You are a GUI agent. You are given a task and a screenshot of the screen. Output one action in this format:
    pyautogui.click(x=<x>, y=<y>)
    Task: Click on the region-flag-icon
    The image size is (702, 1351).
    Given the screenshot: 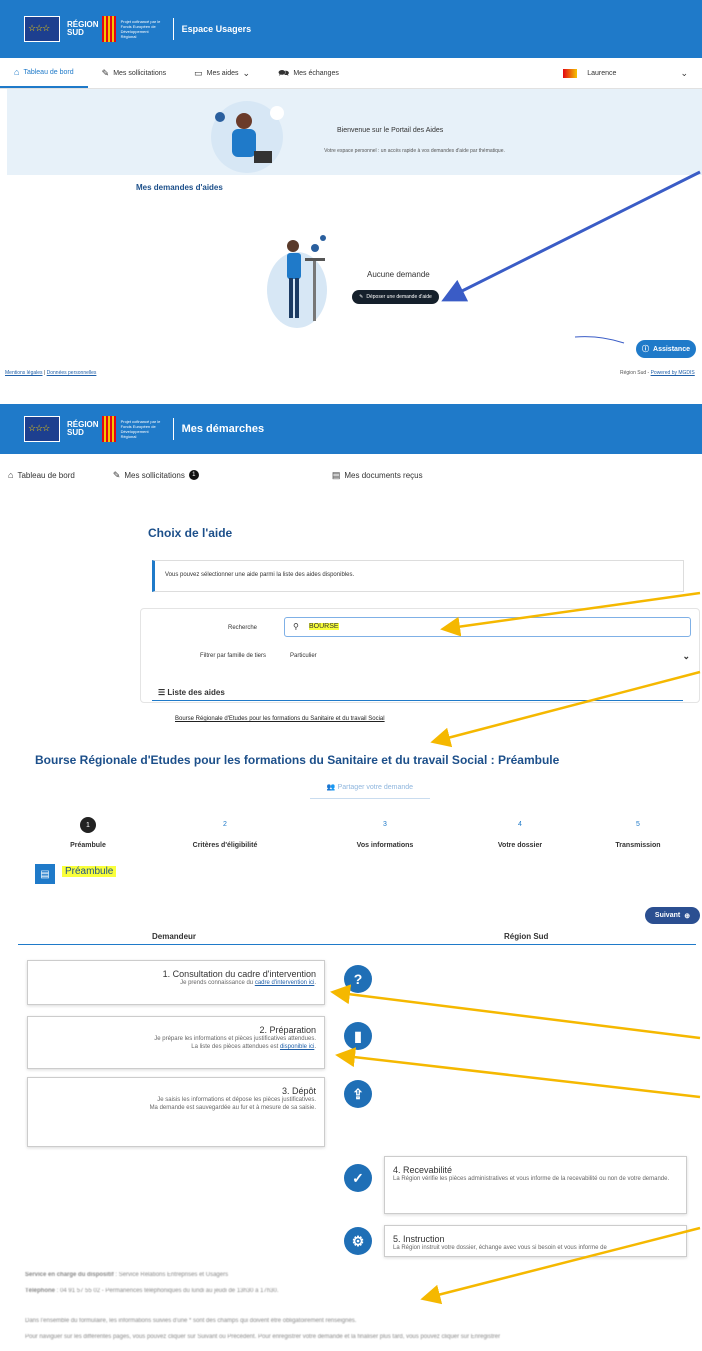 What is the action you would take?
    pyautogui.click(x=108, y=29)
    